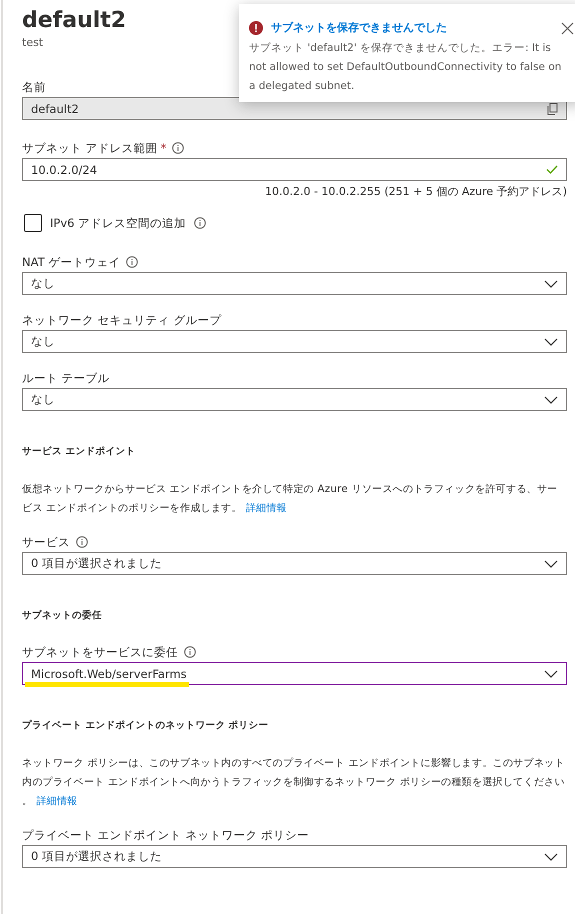 The height and width of the screenshot is (914, 575). Describe the element at coordinates (294, 169) in the screenshot. I see `address-range-field: 10.0.2.0/24` at that location.